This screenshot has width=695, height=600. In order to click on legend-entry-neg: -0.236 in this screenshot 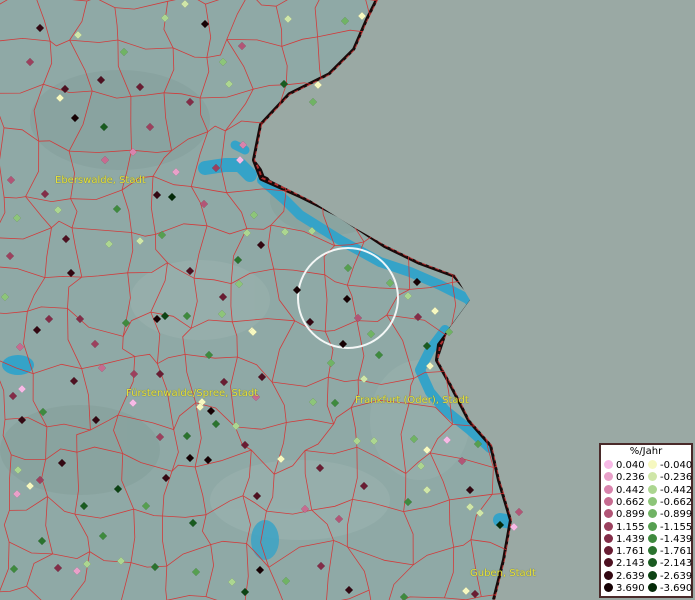, I will do `click(670, 477)`.